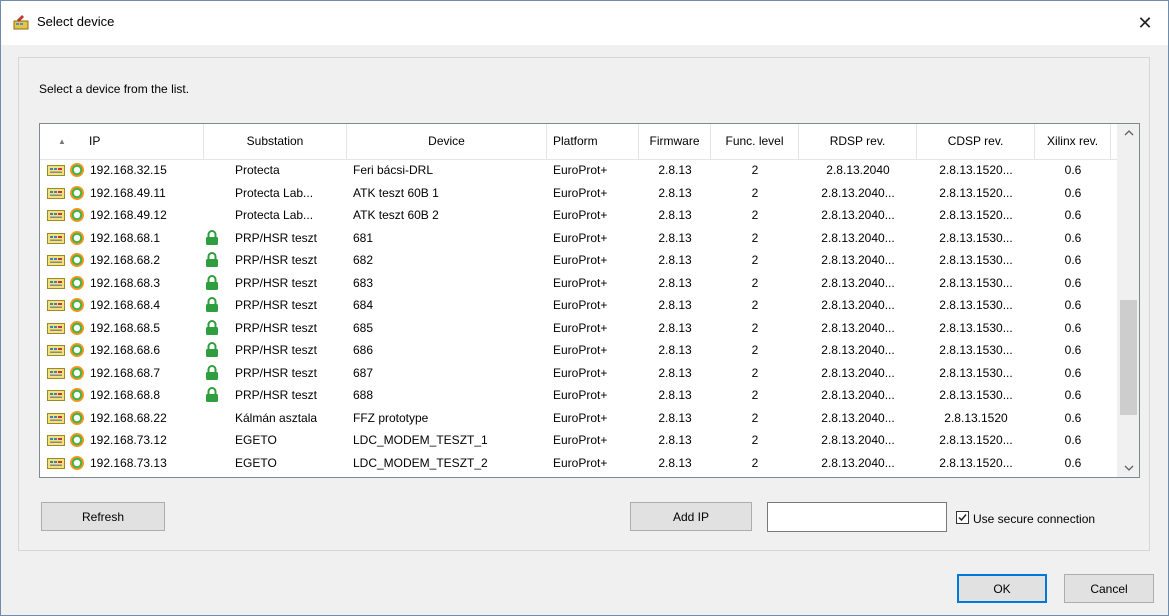  I want to click on column-header-device: Device, so click(447, 141).